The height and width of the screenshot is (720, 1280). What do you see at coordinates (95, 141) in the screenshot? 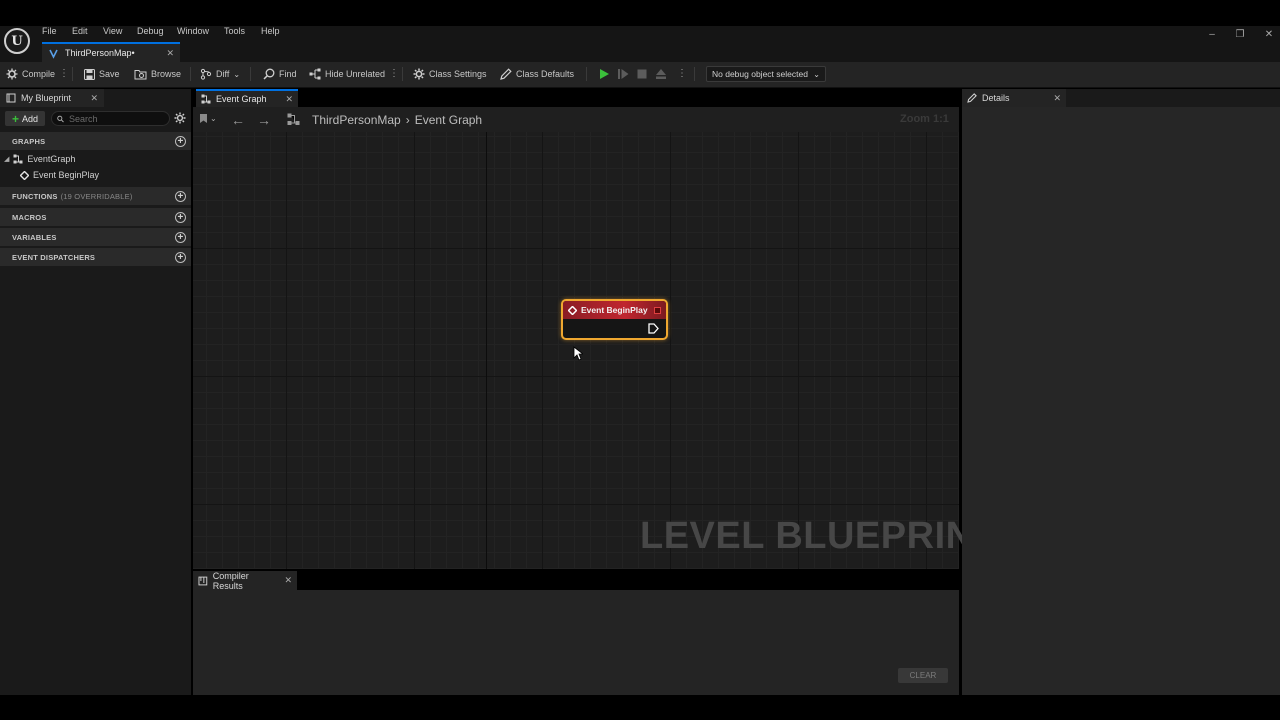
I see `section-graphs: GRAPHS +` at bounding box center [95, 141].